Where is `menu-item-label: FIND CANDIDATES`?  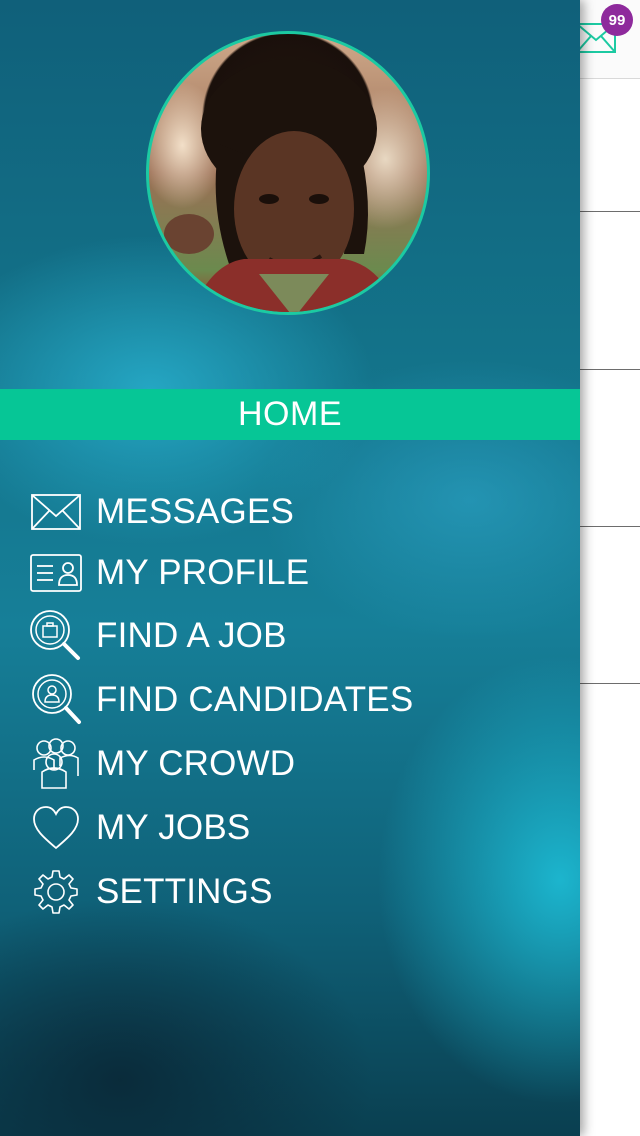
menu-item-label: FIND CANDIDATES is located at coordinates (255, 699).